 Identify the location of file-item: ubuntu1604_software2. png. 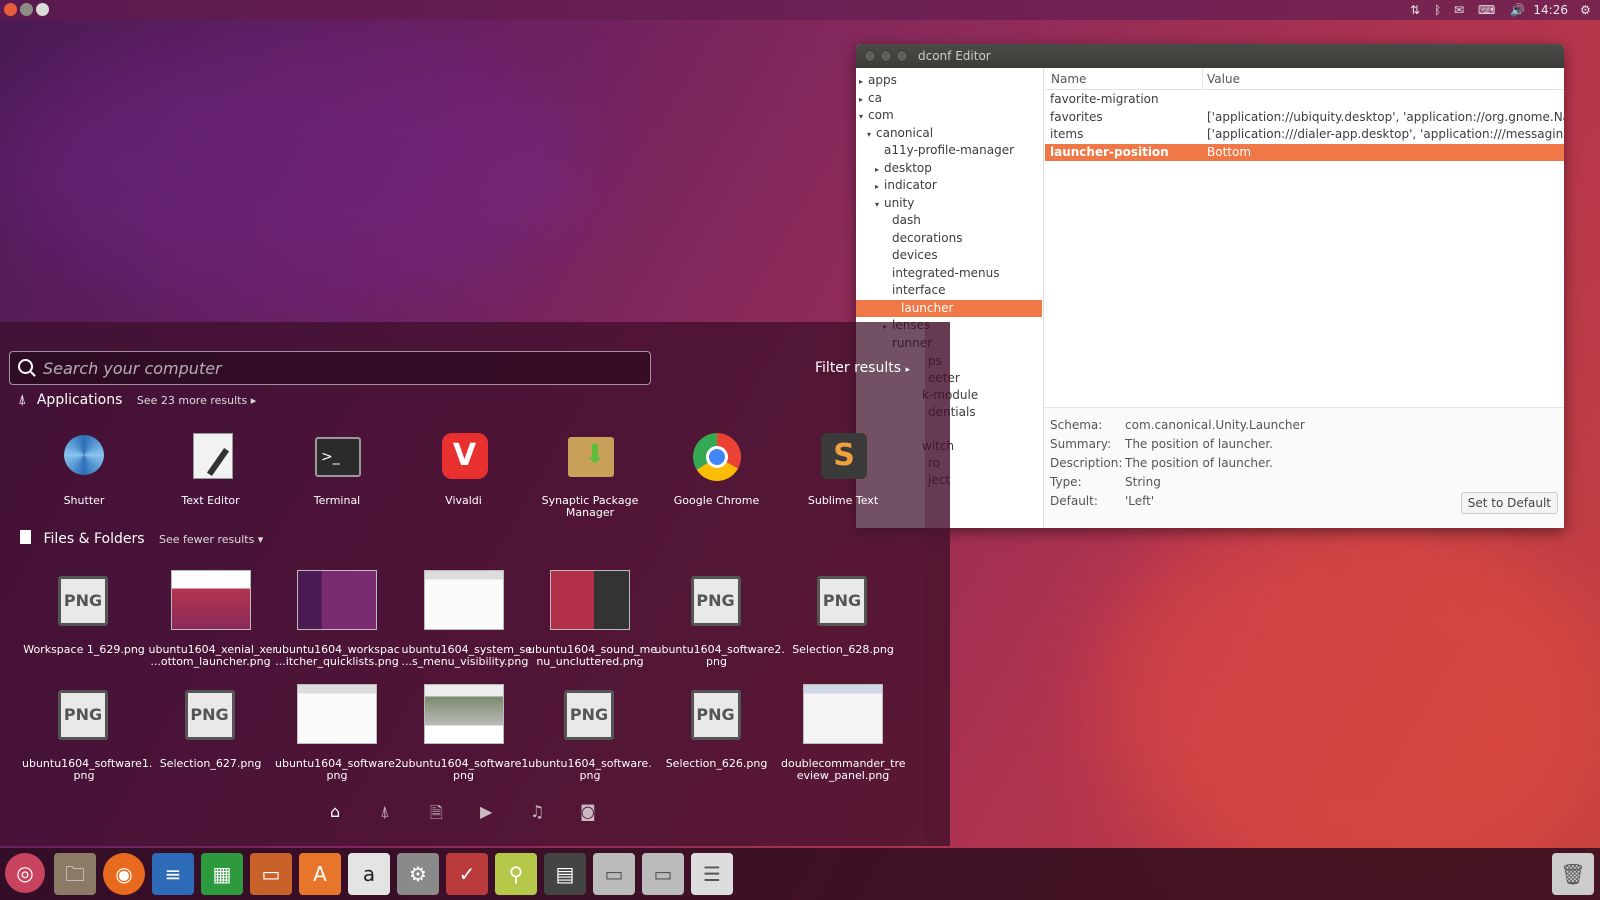
(340, 732).